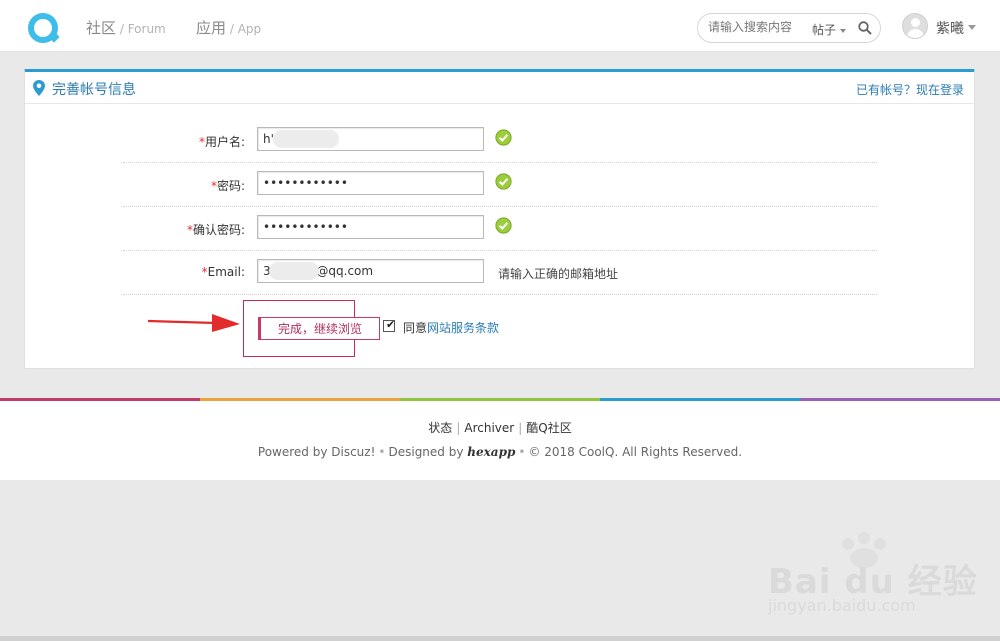 The width and height of the screenshot is (1000, 641). I want to click on nav-app-sub: / App, so click(244, 29).